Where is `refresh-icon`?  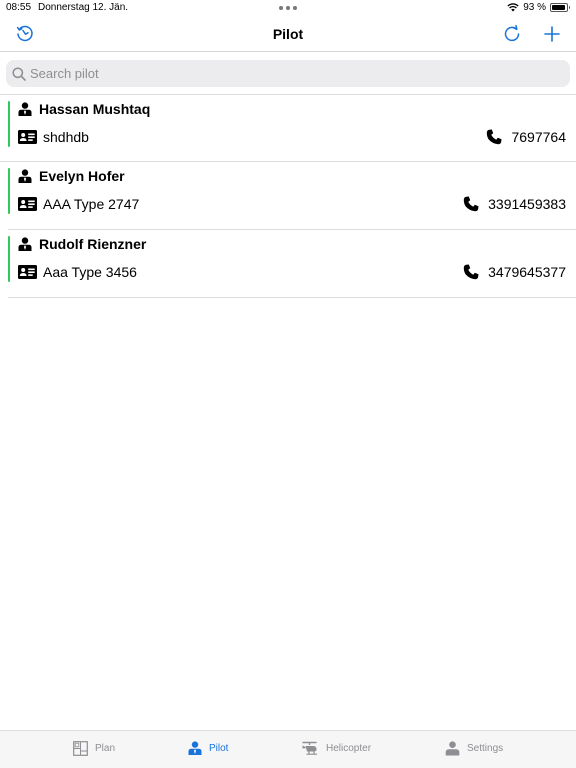
refresh-icon is located at coordinates (512, 33).